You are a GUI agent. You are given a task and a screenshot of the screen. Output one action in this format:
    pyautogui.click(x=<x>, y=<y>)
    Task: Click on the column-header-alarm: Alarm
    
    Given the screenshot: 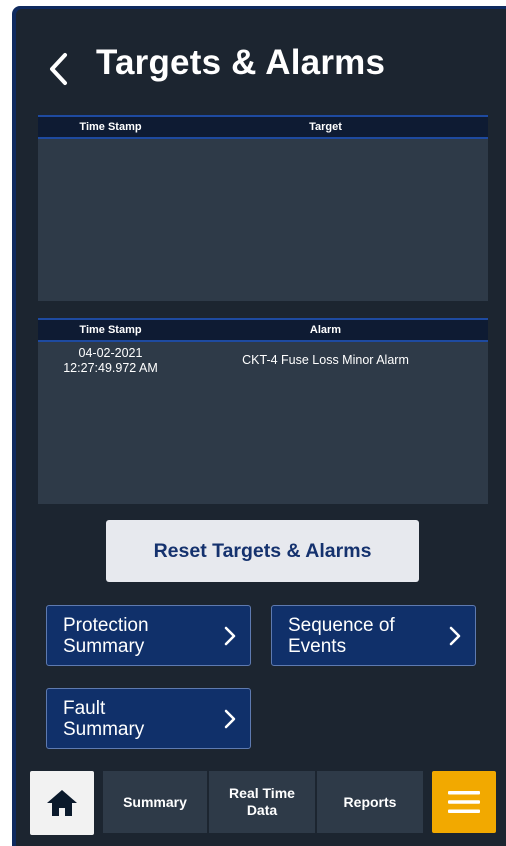 What is the action you would take?
    pyautogui.click(x=325, y=330)
    